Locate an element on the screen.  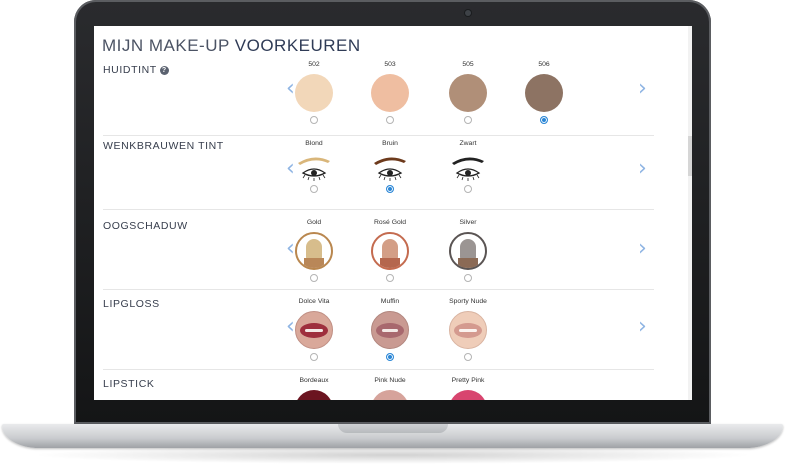
option-502: 502 is located at coordinates (314, 92).